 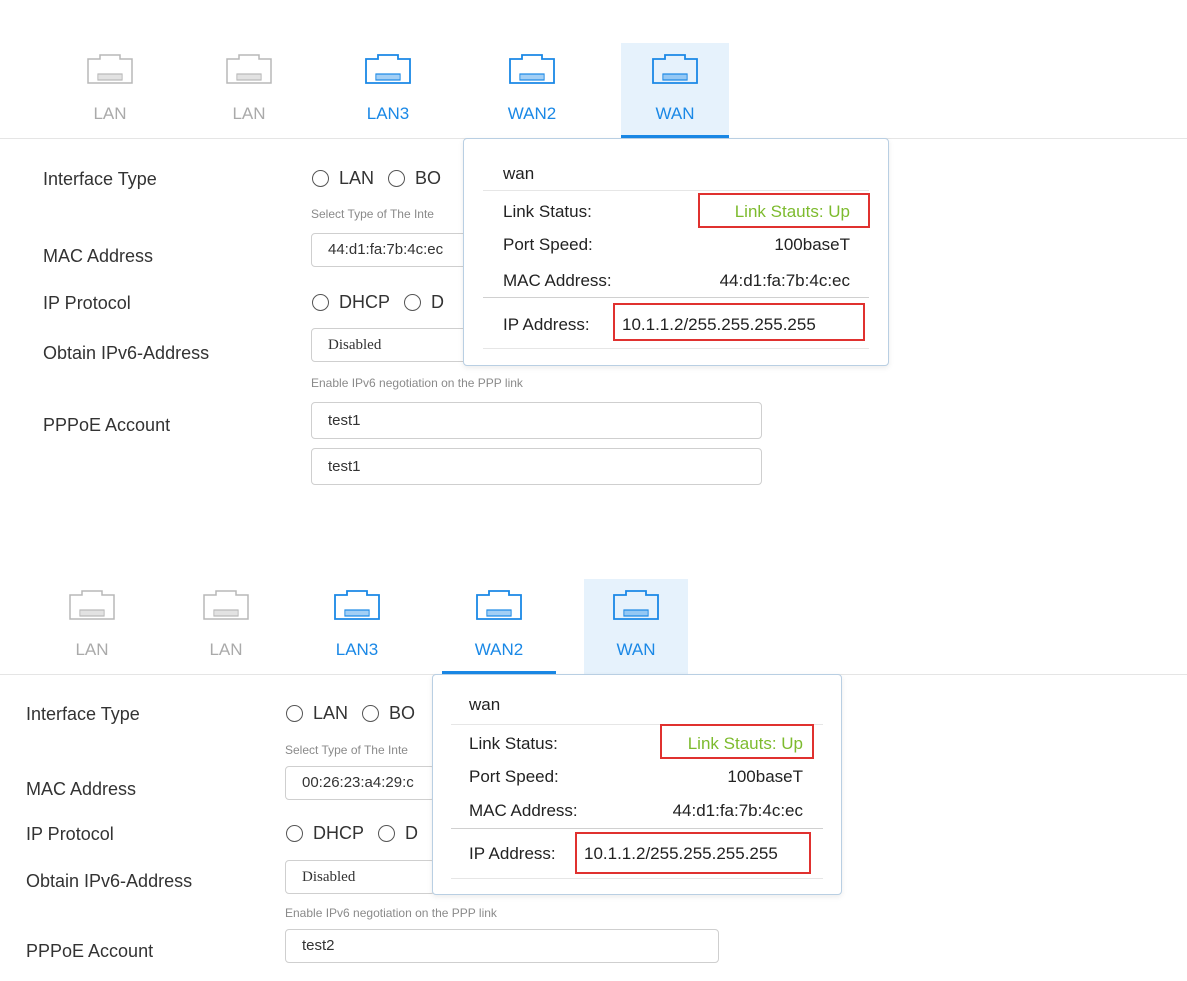 I want to click on pppoe-account-input: test1, so click(x=536, y=420).